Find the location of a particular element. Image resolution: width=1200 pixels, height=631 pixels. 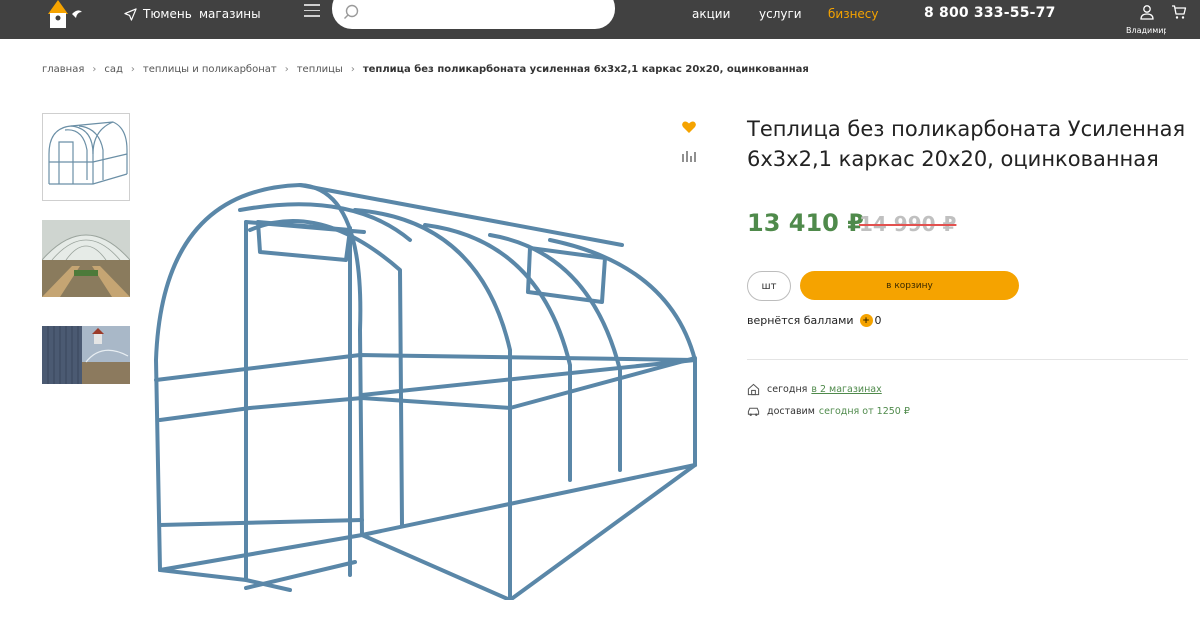

city-name: Тюмень is located at coordinates (167, 14).